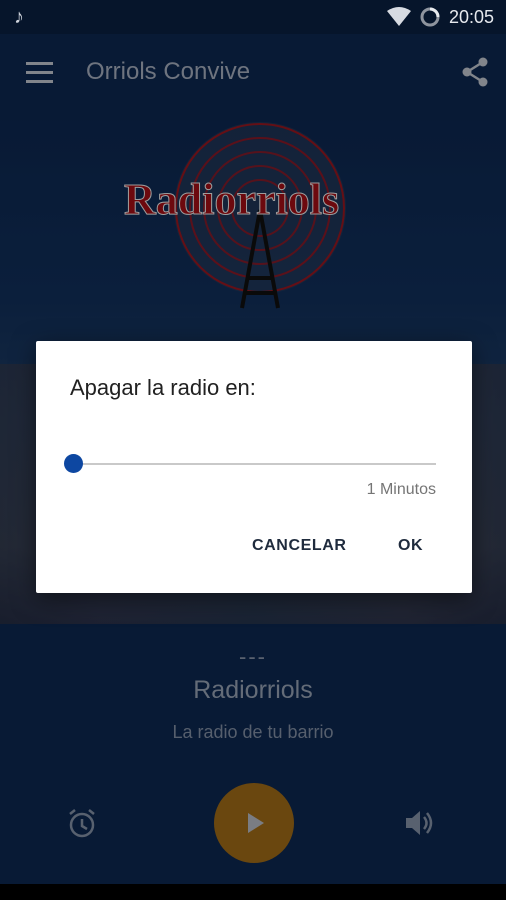 Image resolution: width=506 pixels, height=900 pixels. I want to click on cancel-button: CANCELAR, so click(299, 546).